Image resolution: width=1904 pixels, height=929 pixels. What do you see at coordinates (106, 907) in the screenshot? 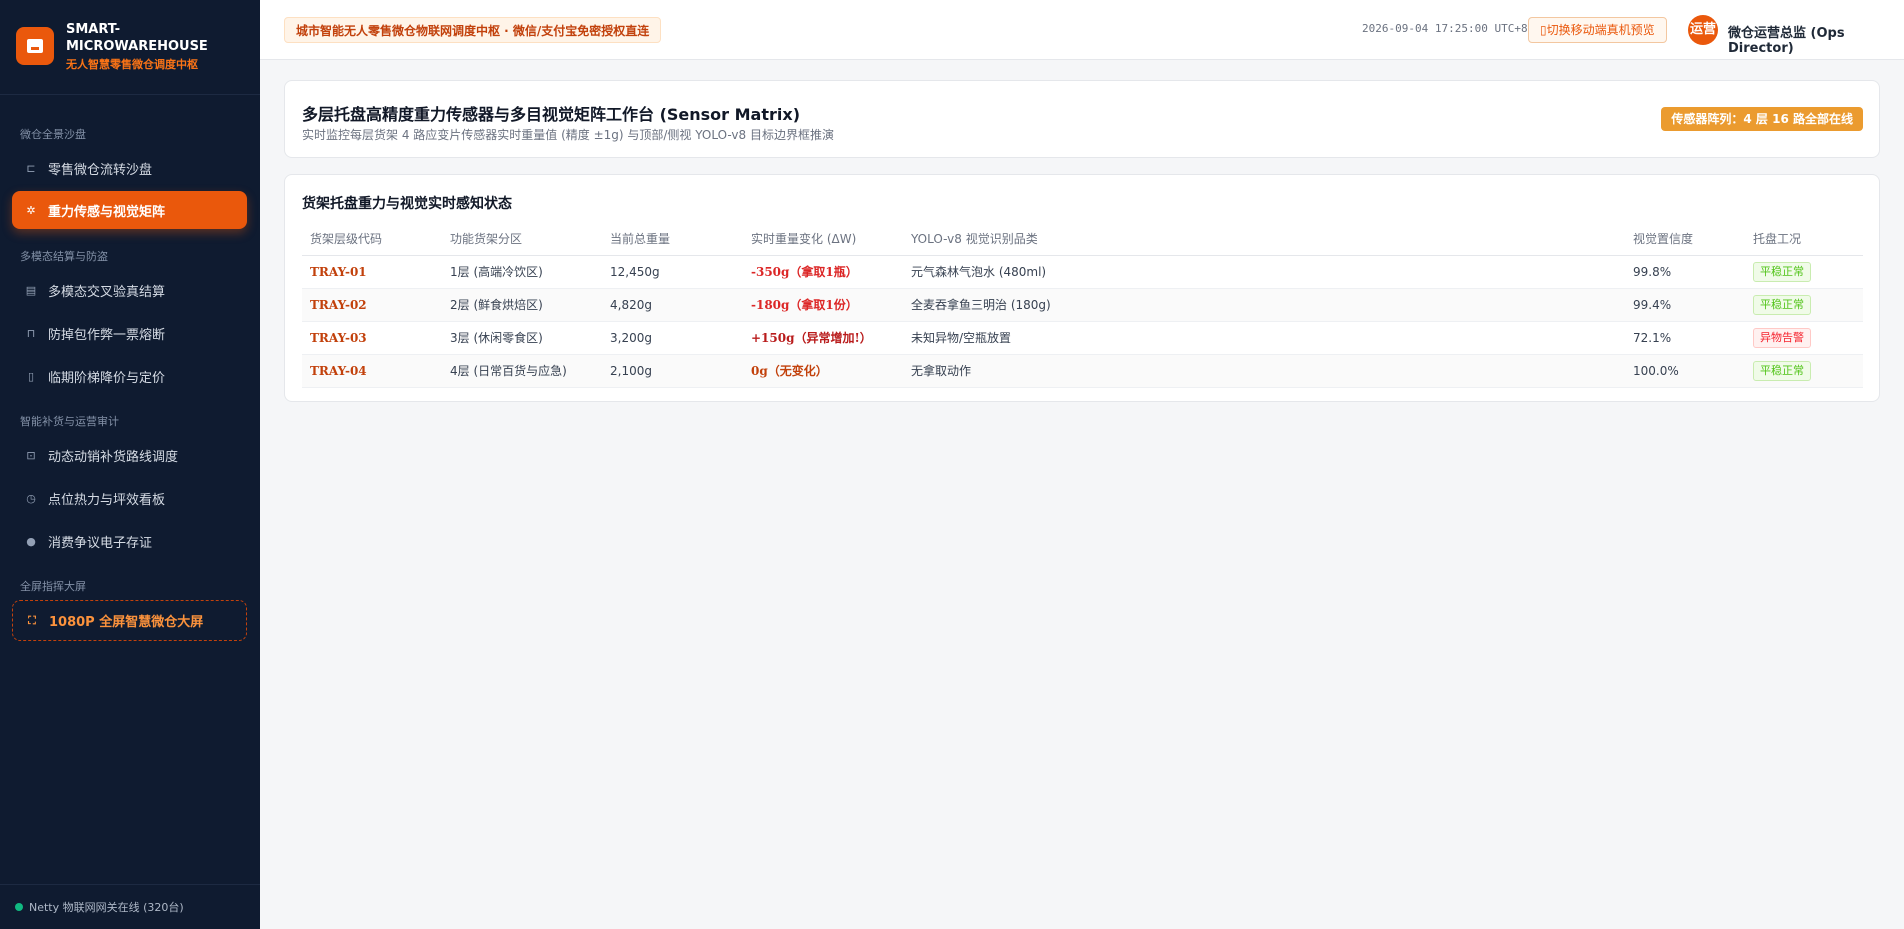
I see `gateway-status-text: Netty 物联网网关在线 (320台)` at bounding box center [106, 907].